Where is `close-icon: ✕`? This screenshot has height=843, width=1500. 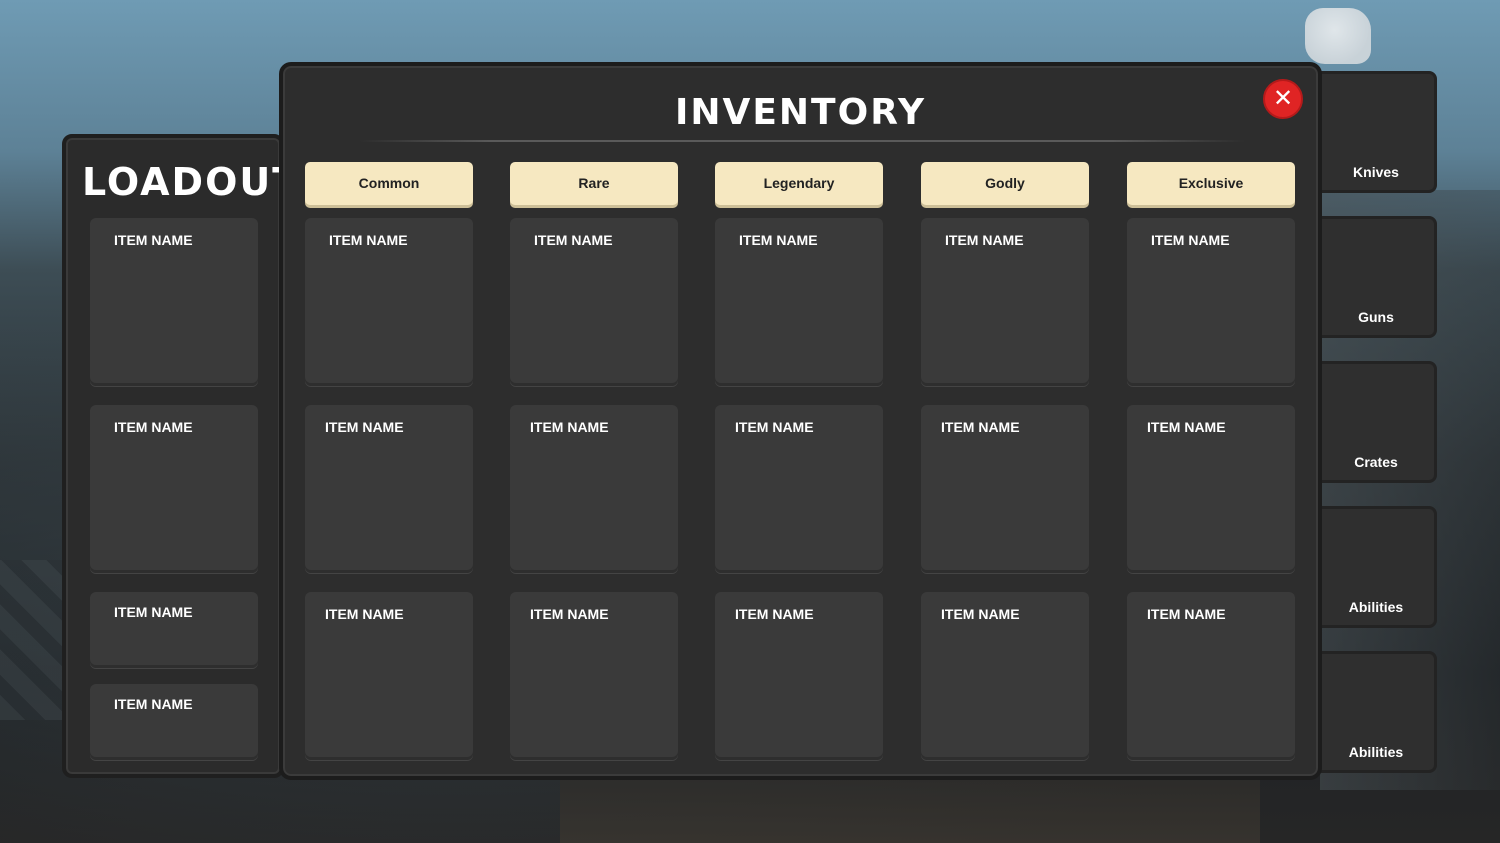
close-icon: ✕ is located at coordinates (1283, 99).